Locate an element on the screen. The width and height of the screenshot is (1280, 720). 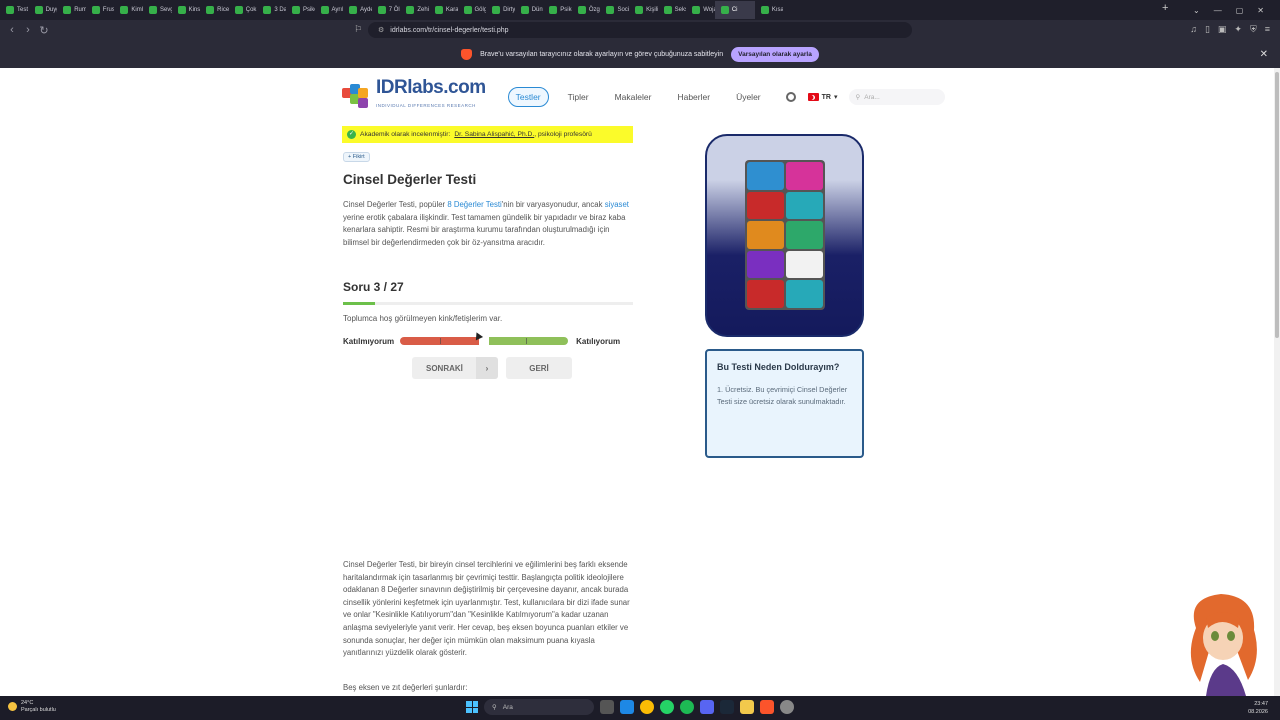
browser-tab: Wojak is located at coordinates (700, 10).